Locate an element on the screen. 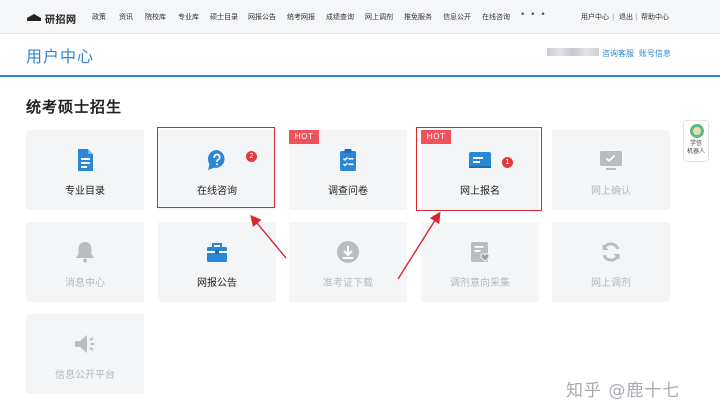  page-title: 用户中心 is located at coordinates (60, 56).